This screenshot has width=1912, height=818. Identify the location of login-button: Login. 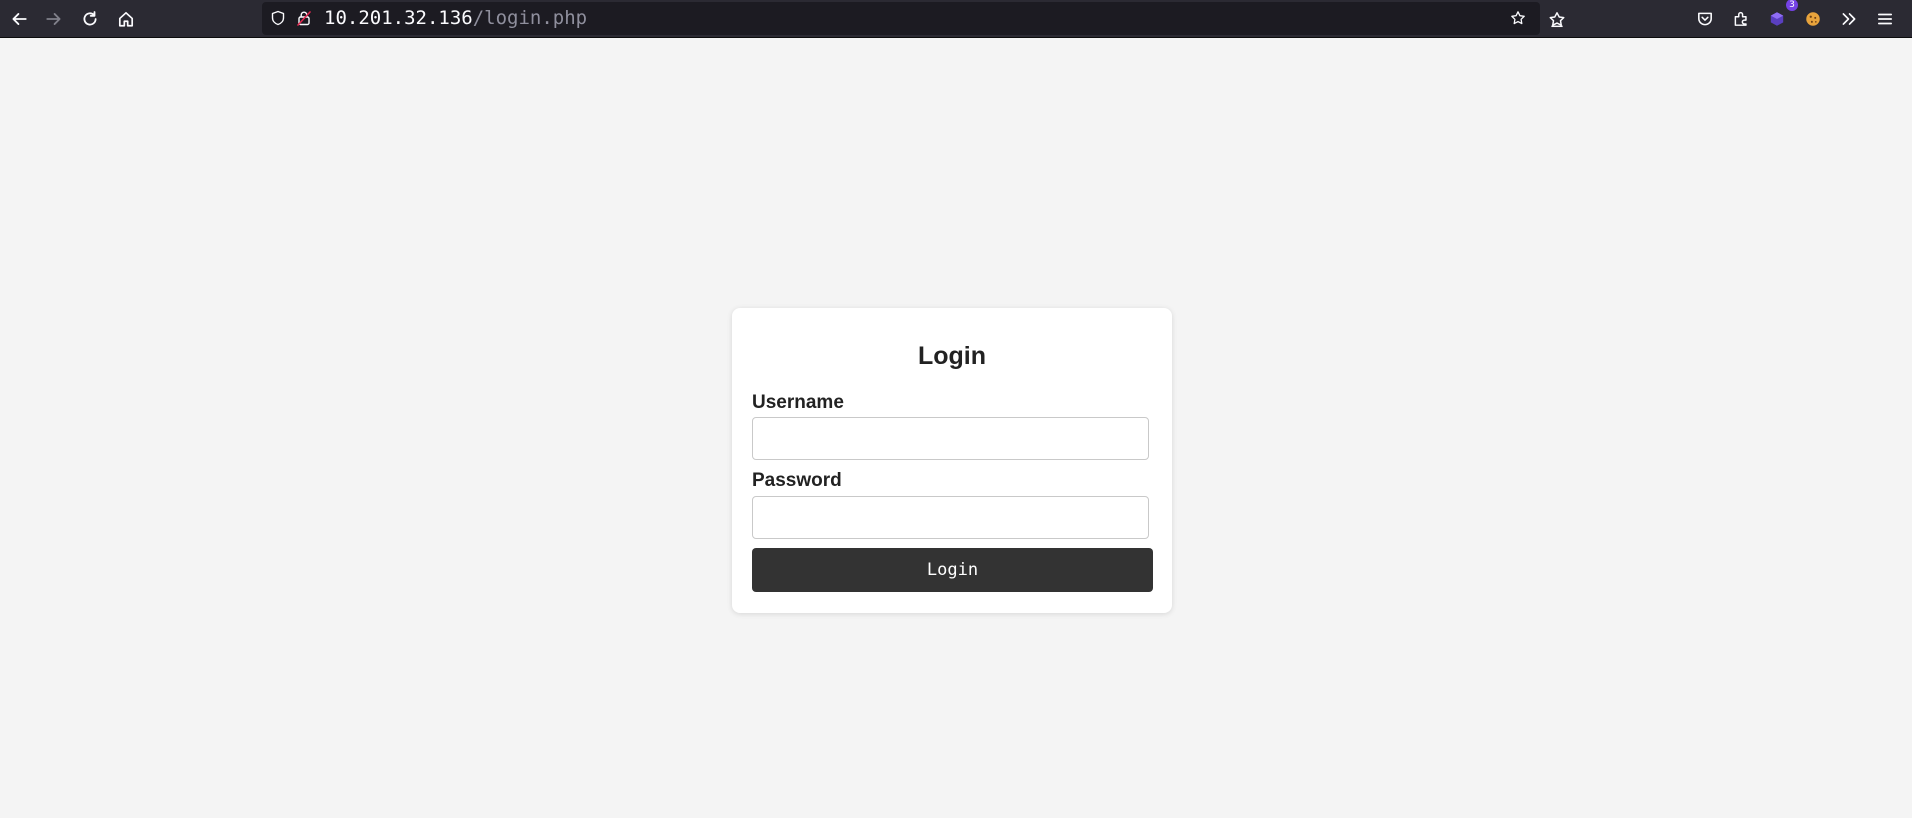
(952, 570).